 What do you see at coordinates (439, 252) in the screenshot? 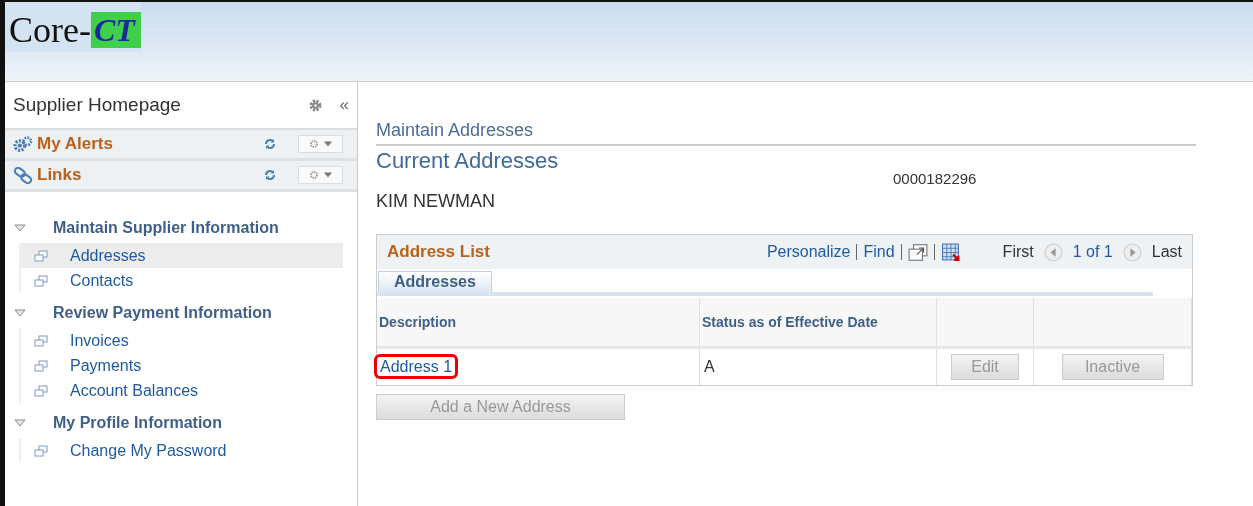
I see `grid-title: Address List` at bounding box center [439, 252].